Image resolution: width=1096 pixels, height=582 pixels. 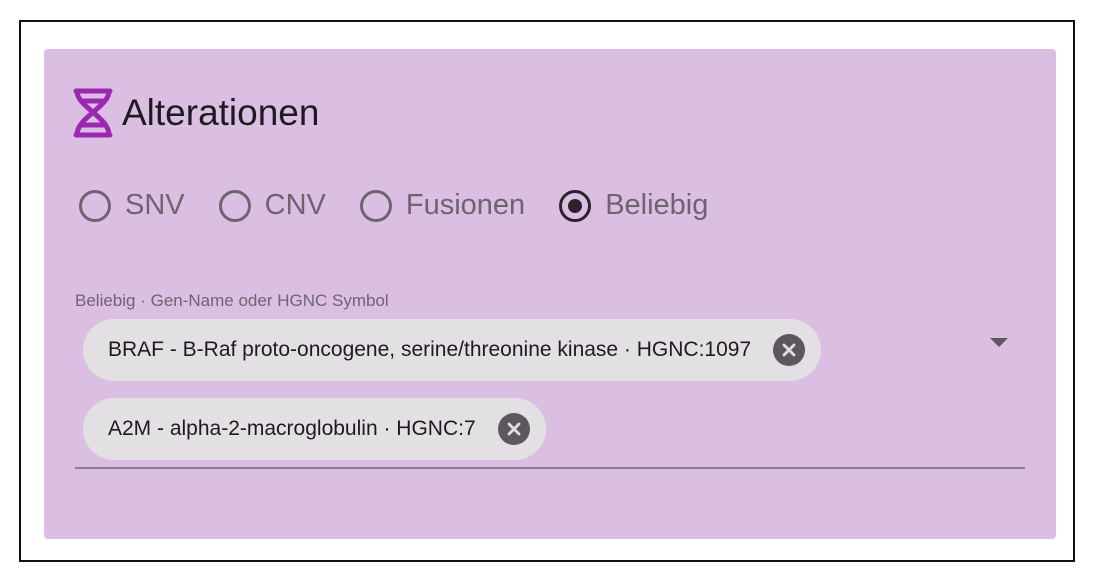 I want to click on card-header: Alterationen, so click(x=195, y=113).